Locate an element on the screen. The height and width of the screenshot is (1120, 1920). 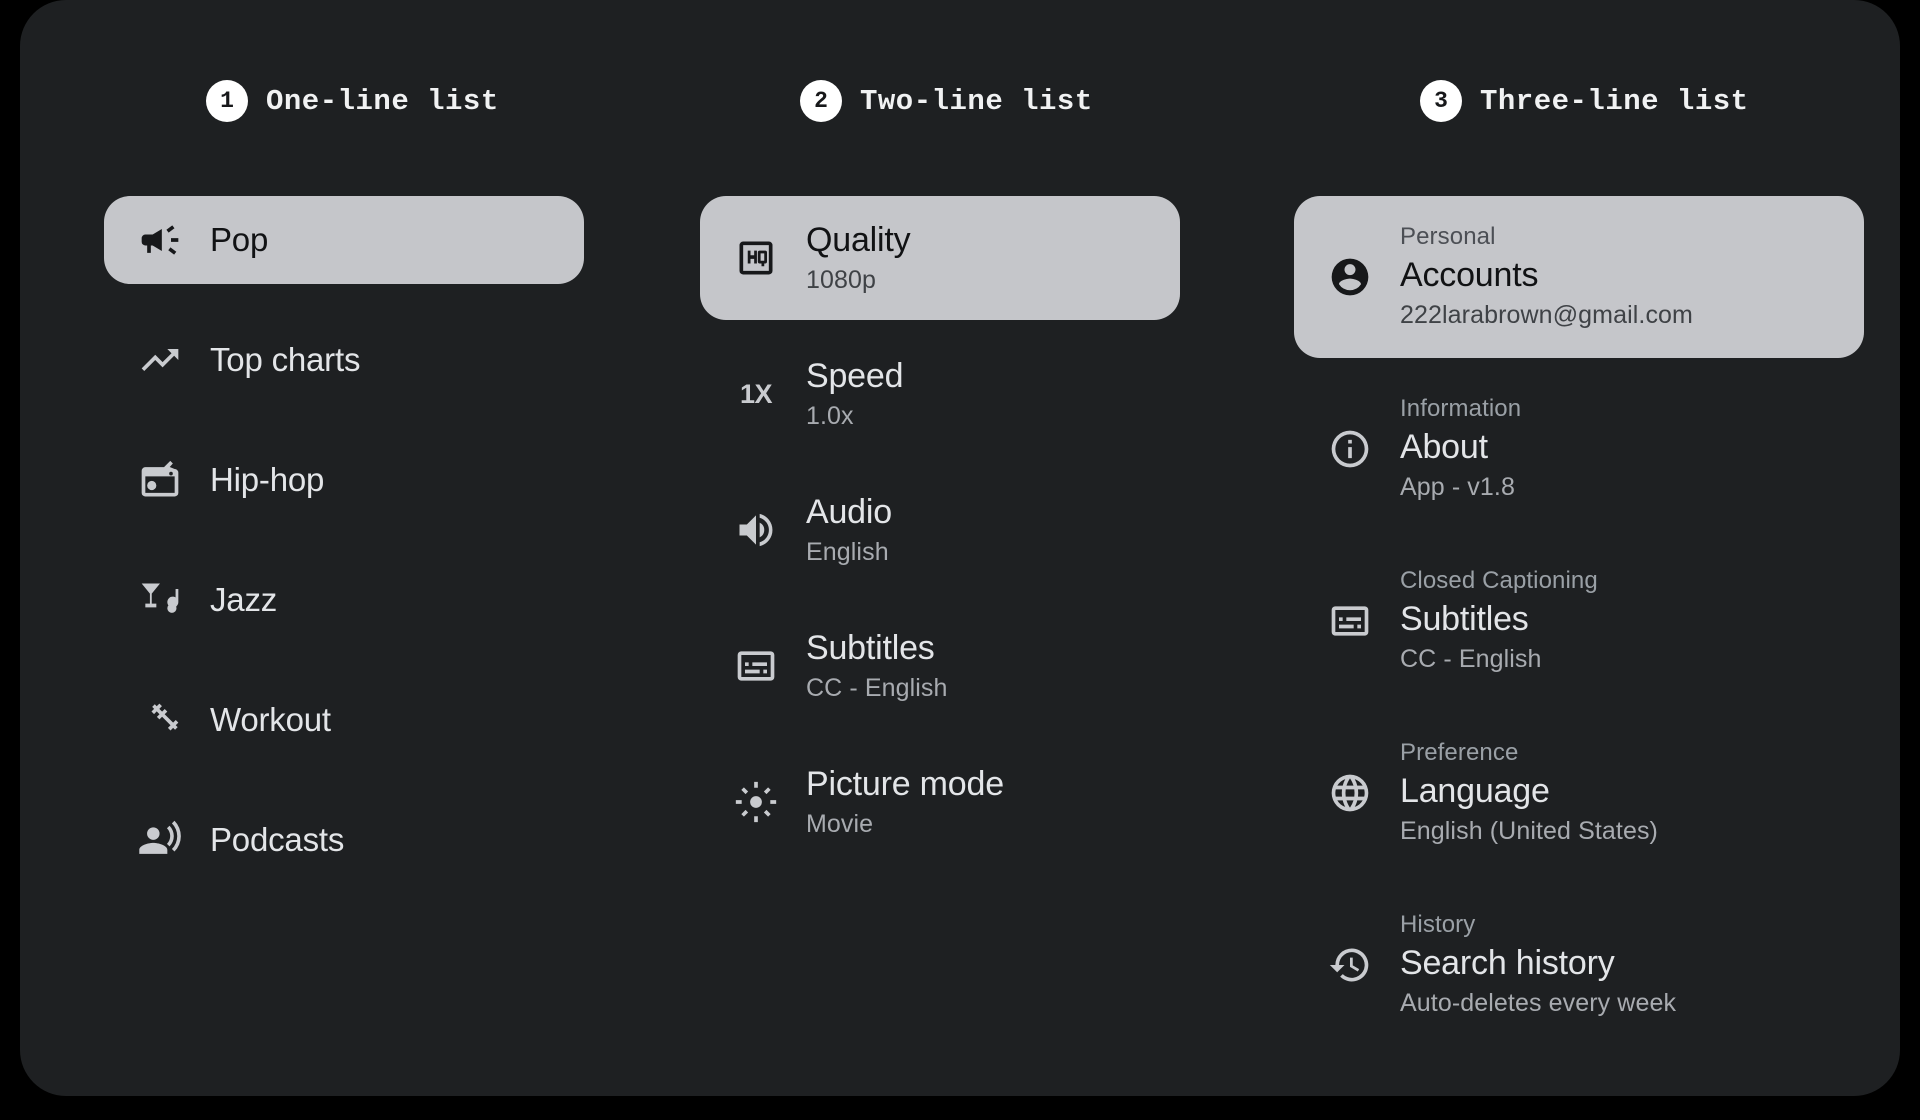
list-item-headline: Audio is located at coordinates (849, 511).